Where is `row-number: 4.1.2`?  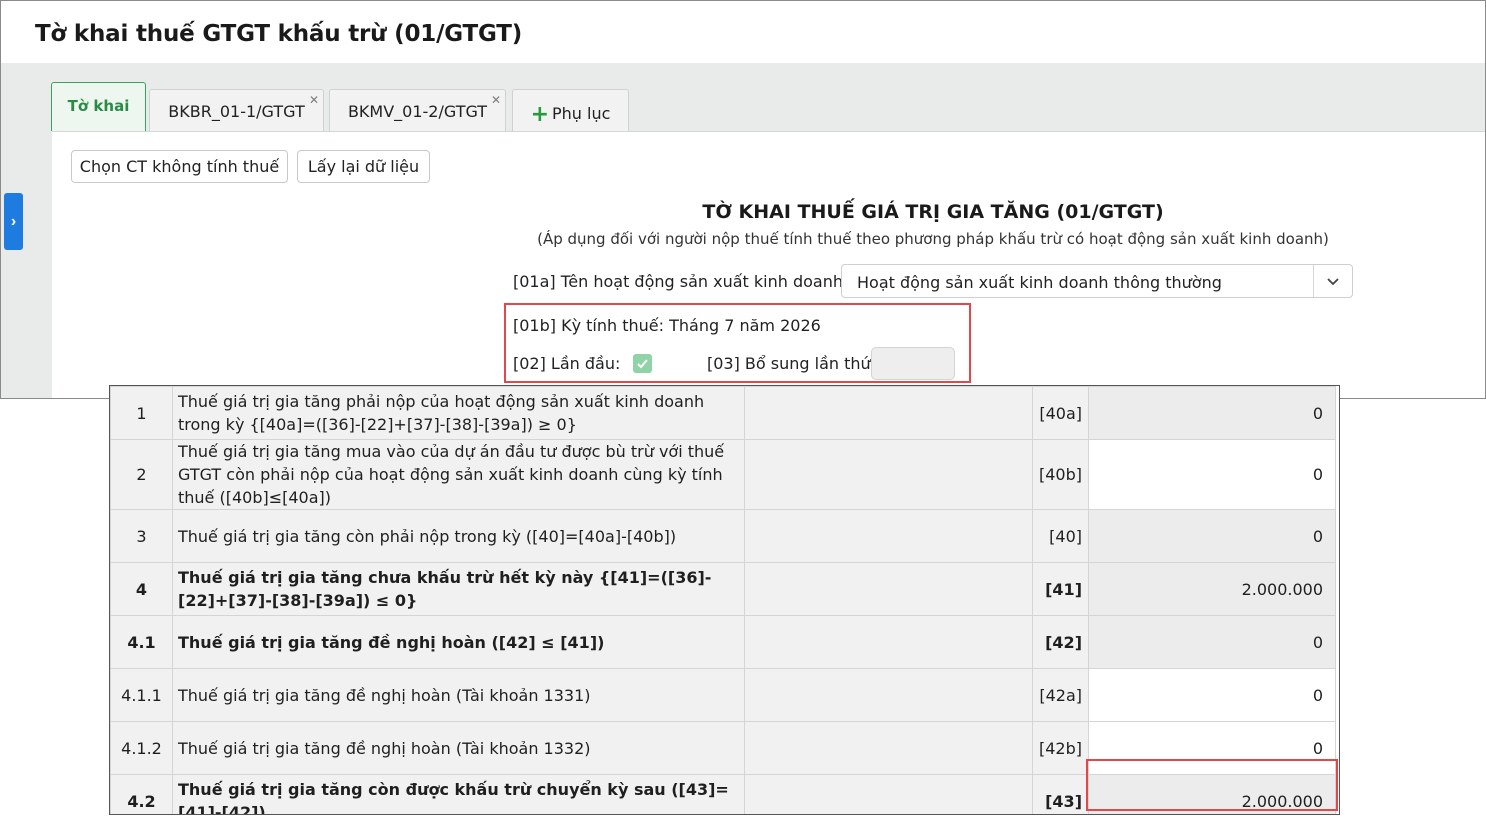
row-number: 4.1.2 is located at coordinates (141, 748).